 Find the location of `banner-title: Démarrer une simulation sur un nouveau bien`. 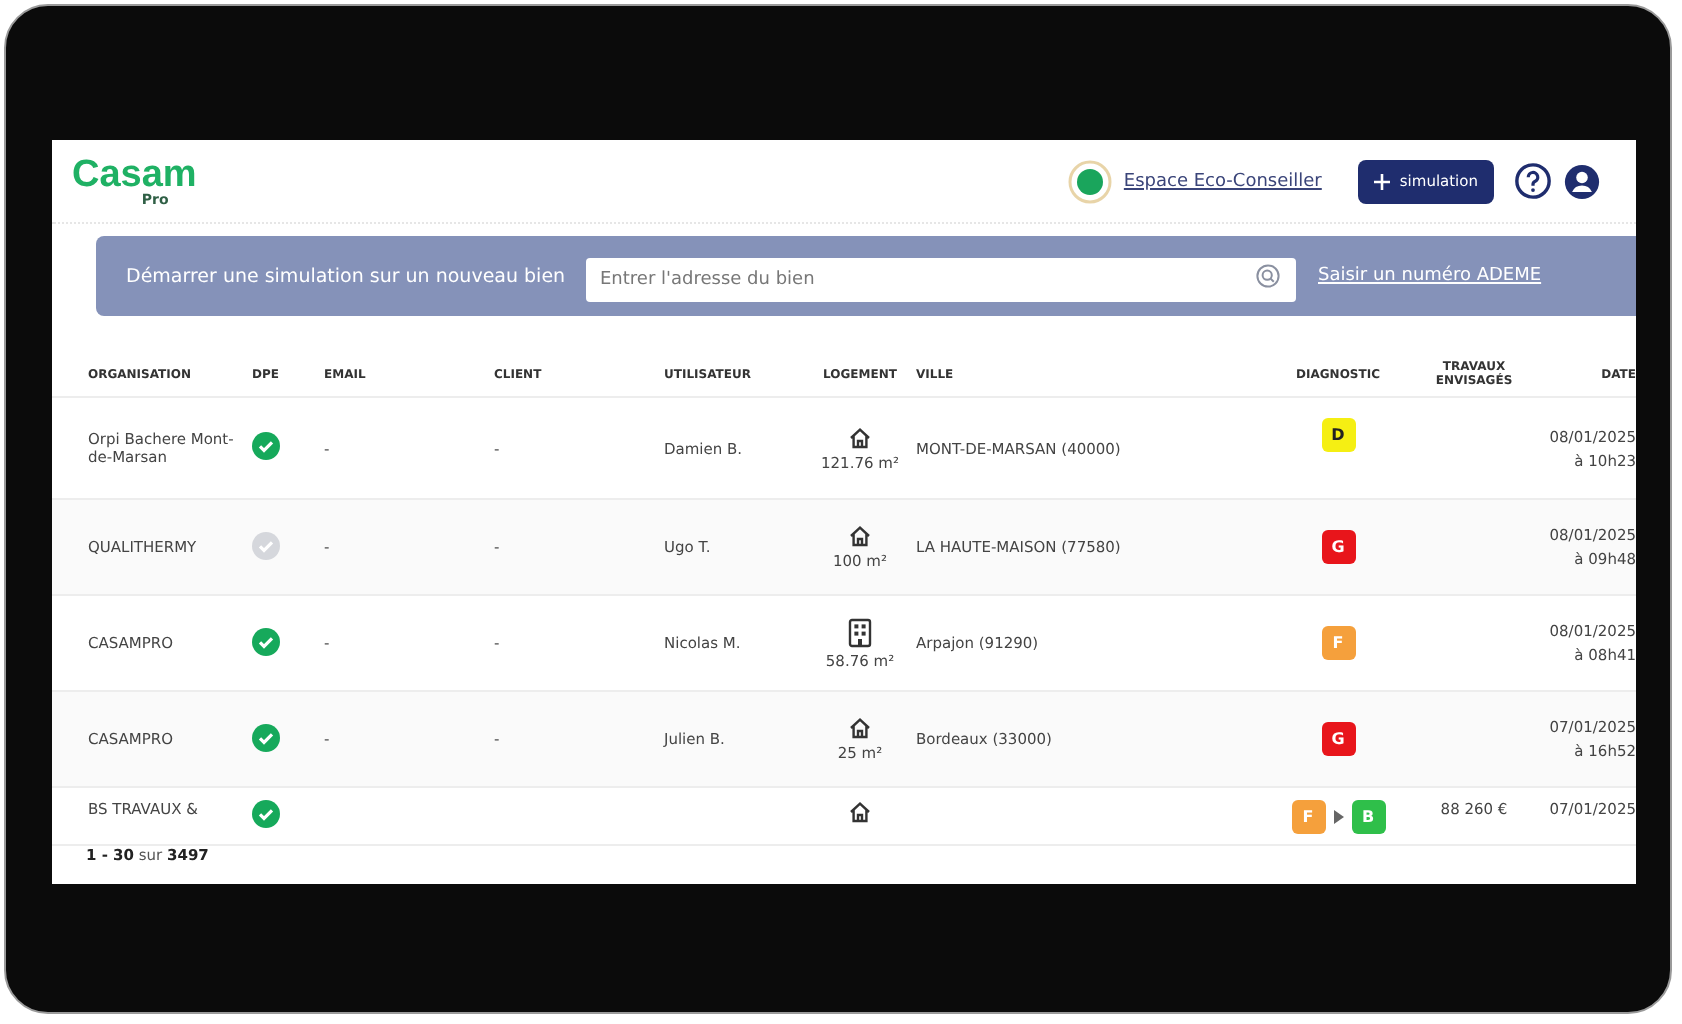

banner-title: Démarrer une simulation sur un nouveau bien is located at coordinates (347, 276).